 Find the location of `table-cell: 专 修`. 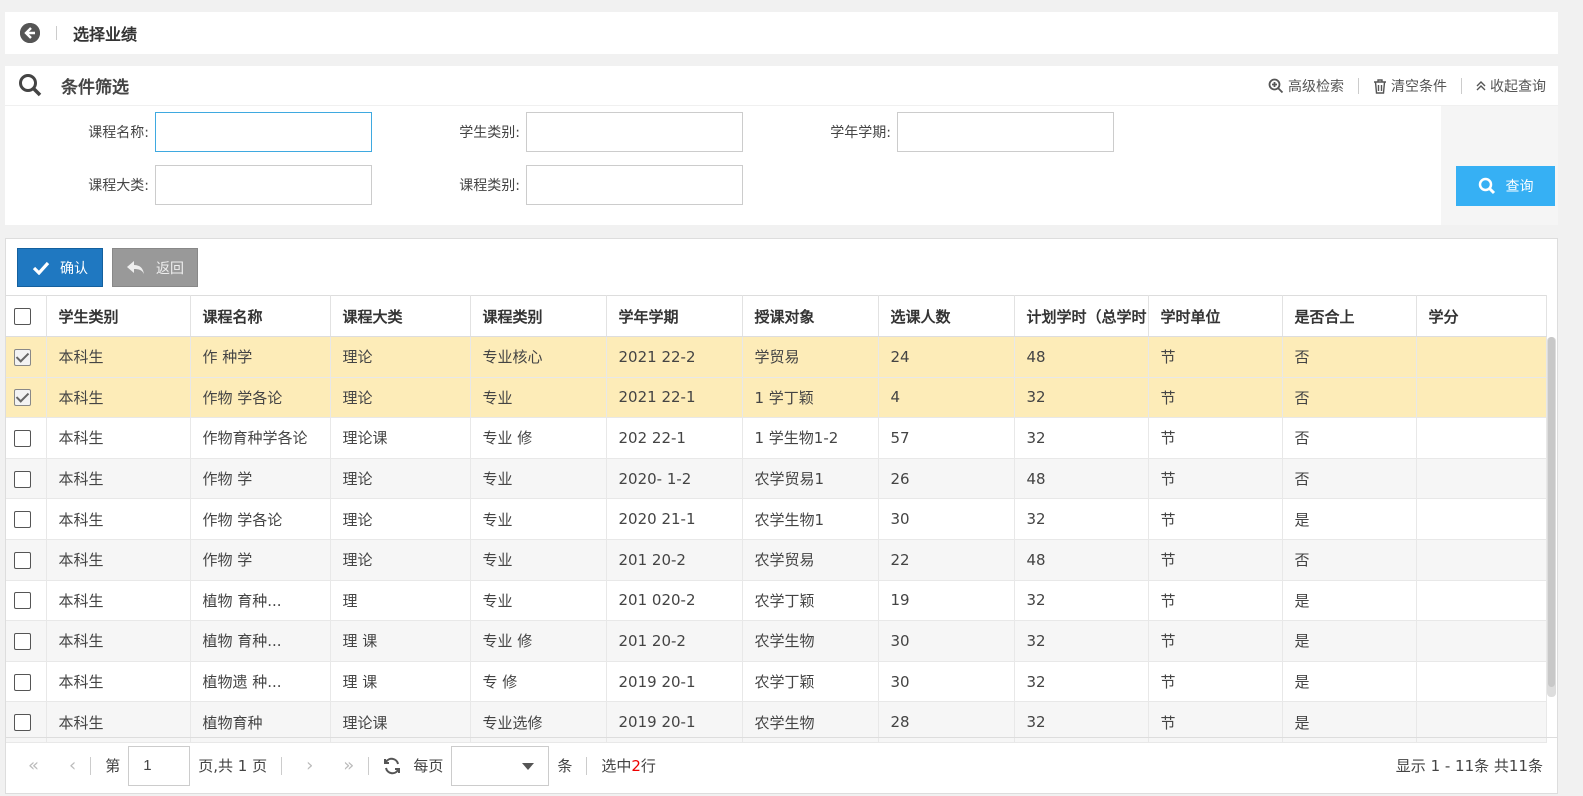

table-cell: 专 修 is located at coordinates (538, 682).